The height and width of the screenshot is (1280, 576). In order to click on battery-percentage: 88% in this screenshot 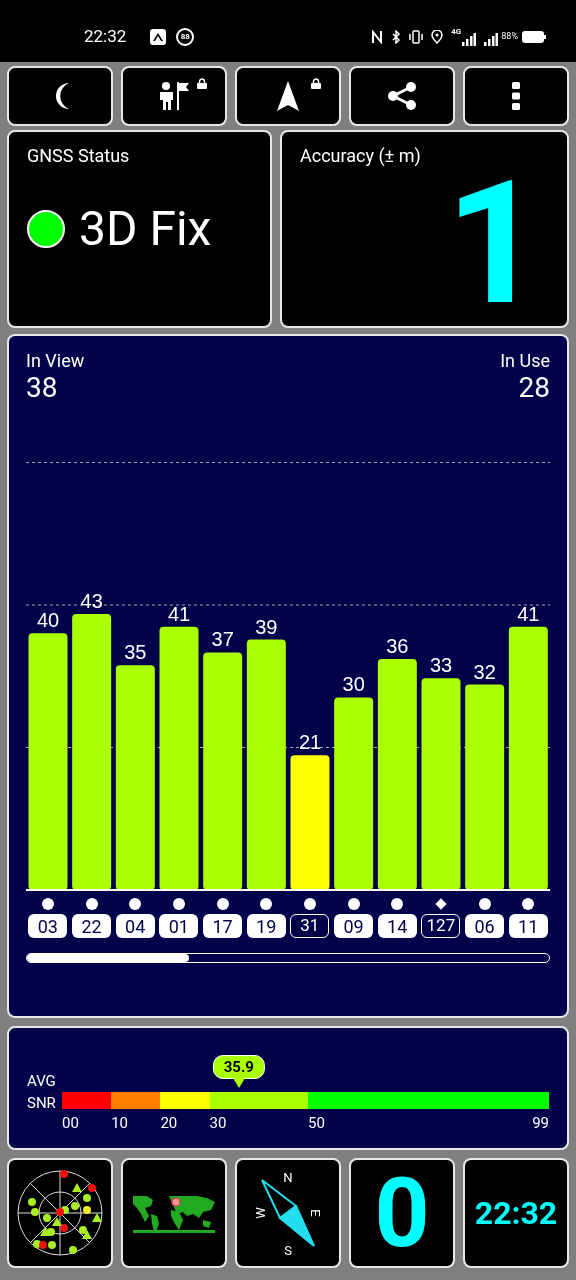, I will do `click(509, 37)`.